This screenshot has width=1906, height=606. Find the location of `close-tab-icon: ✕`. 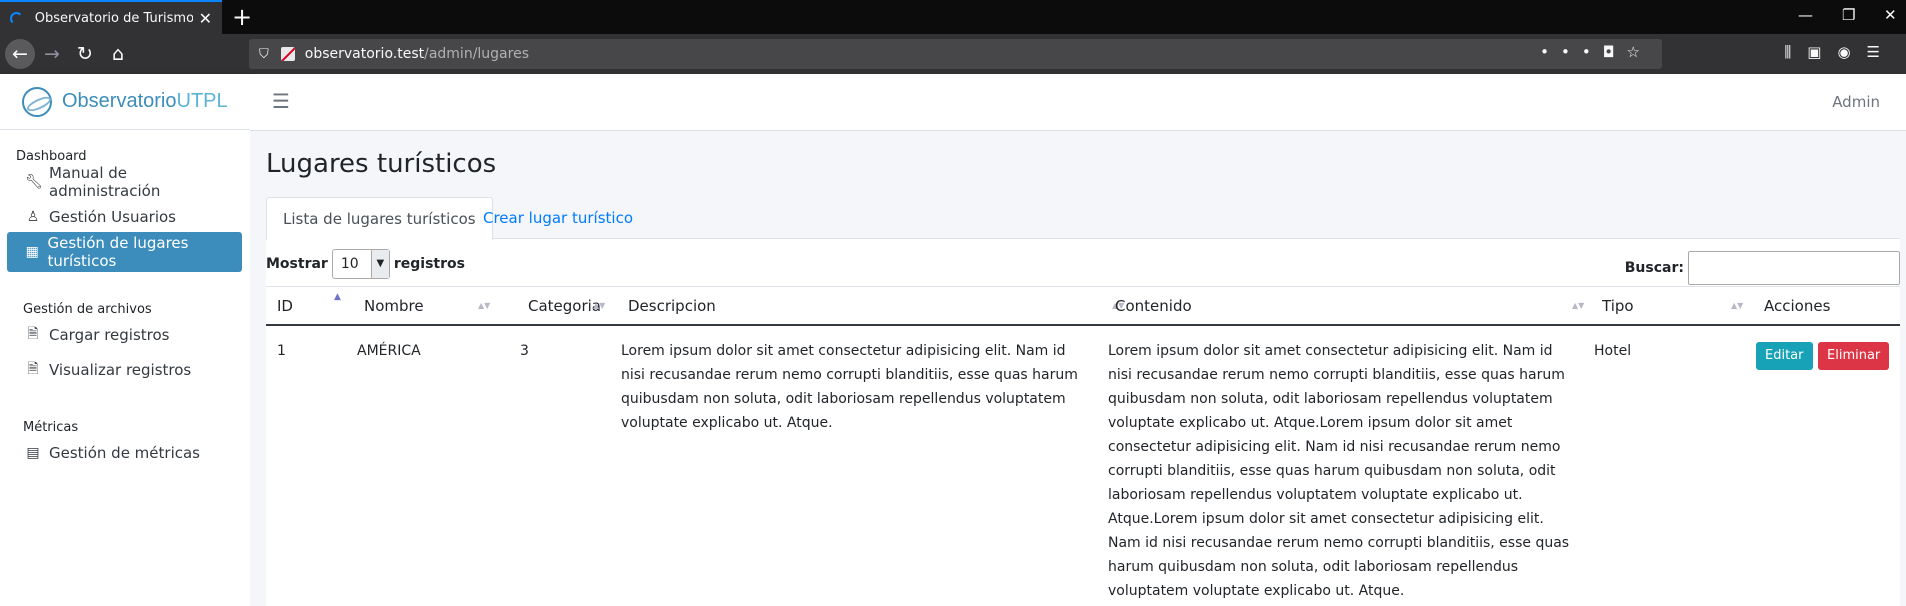

close-tab-icon: ✕ is located at coordinates (205, 18).